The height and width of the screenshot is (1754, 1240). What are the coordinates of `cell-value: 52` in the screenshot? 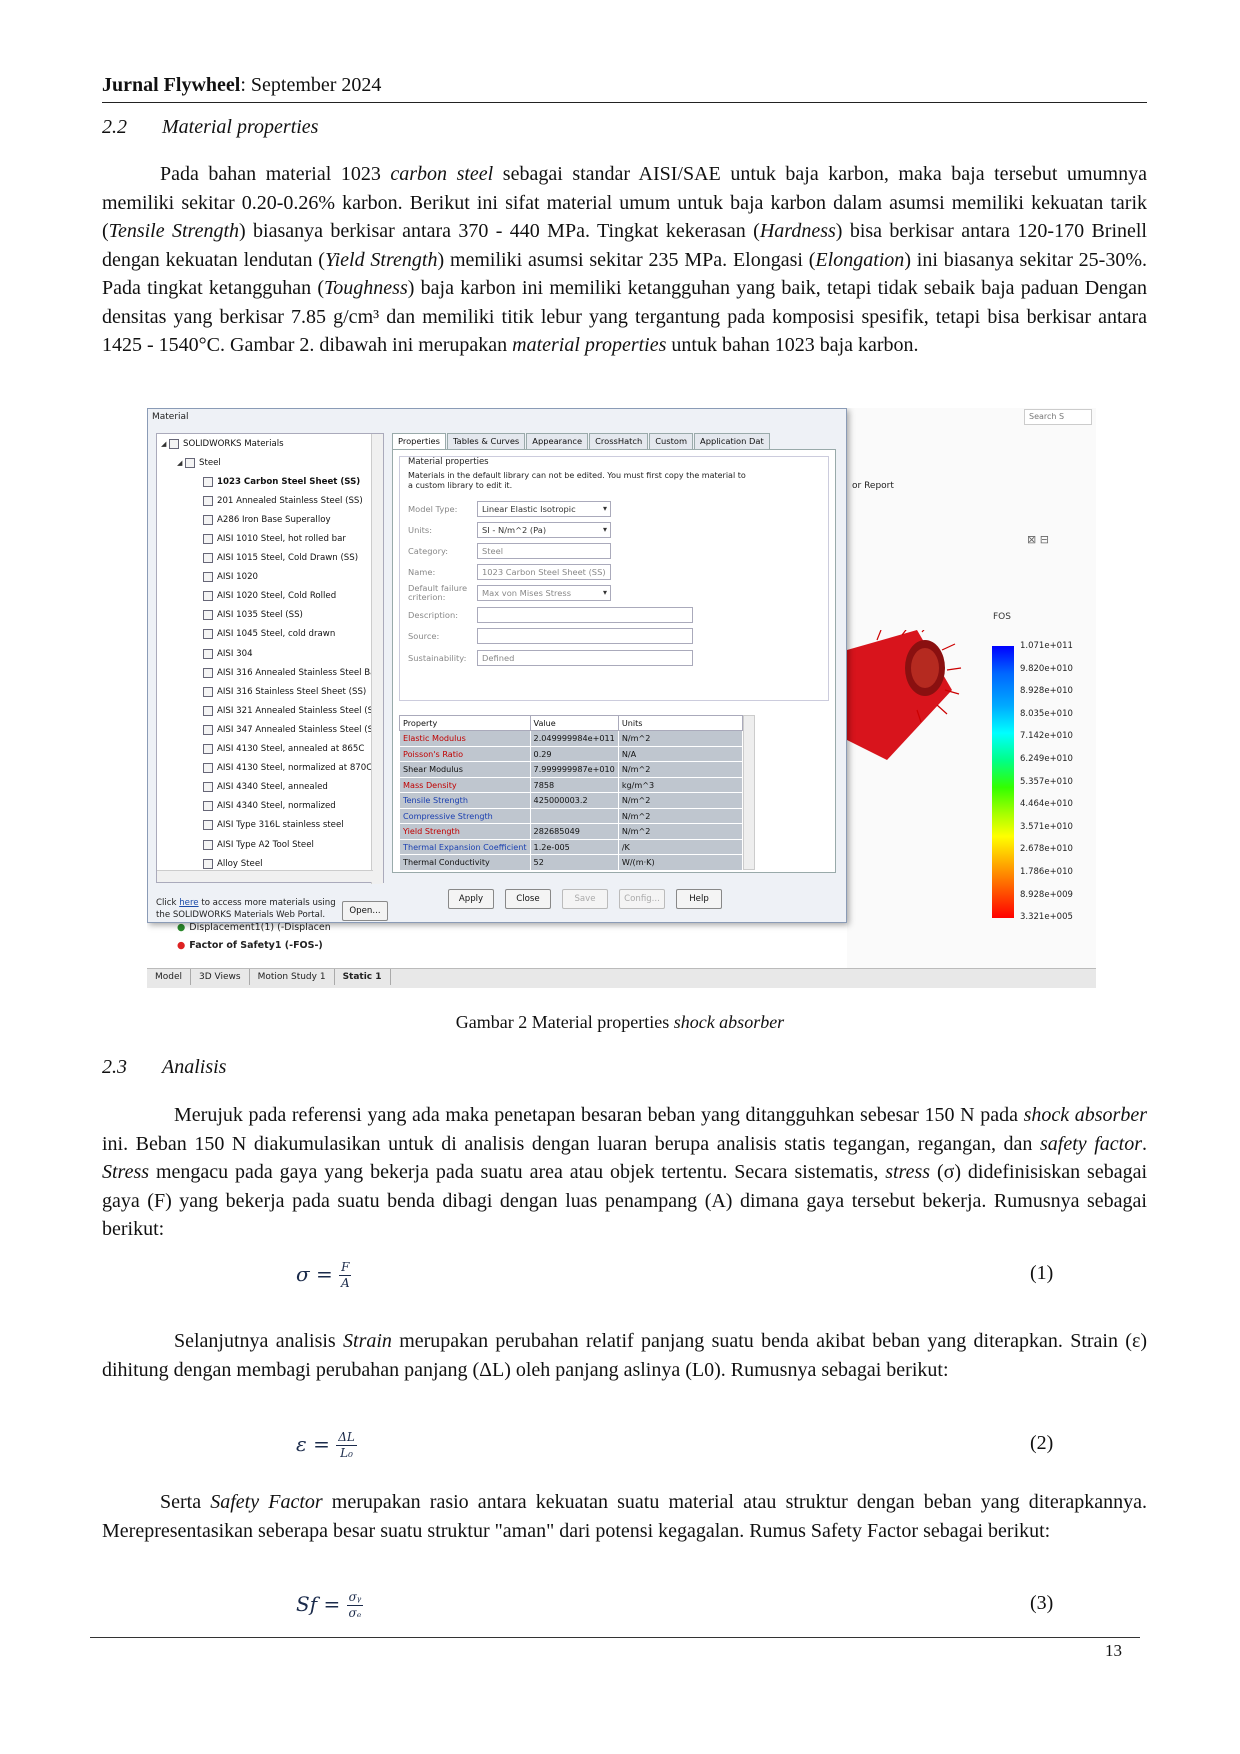 It's located at (574, 862).